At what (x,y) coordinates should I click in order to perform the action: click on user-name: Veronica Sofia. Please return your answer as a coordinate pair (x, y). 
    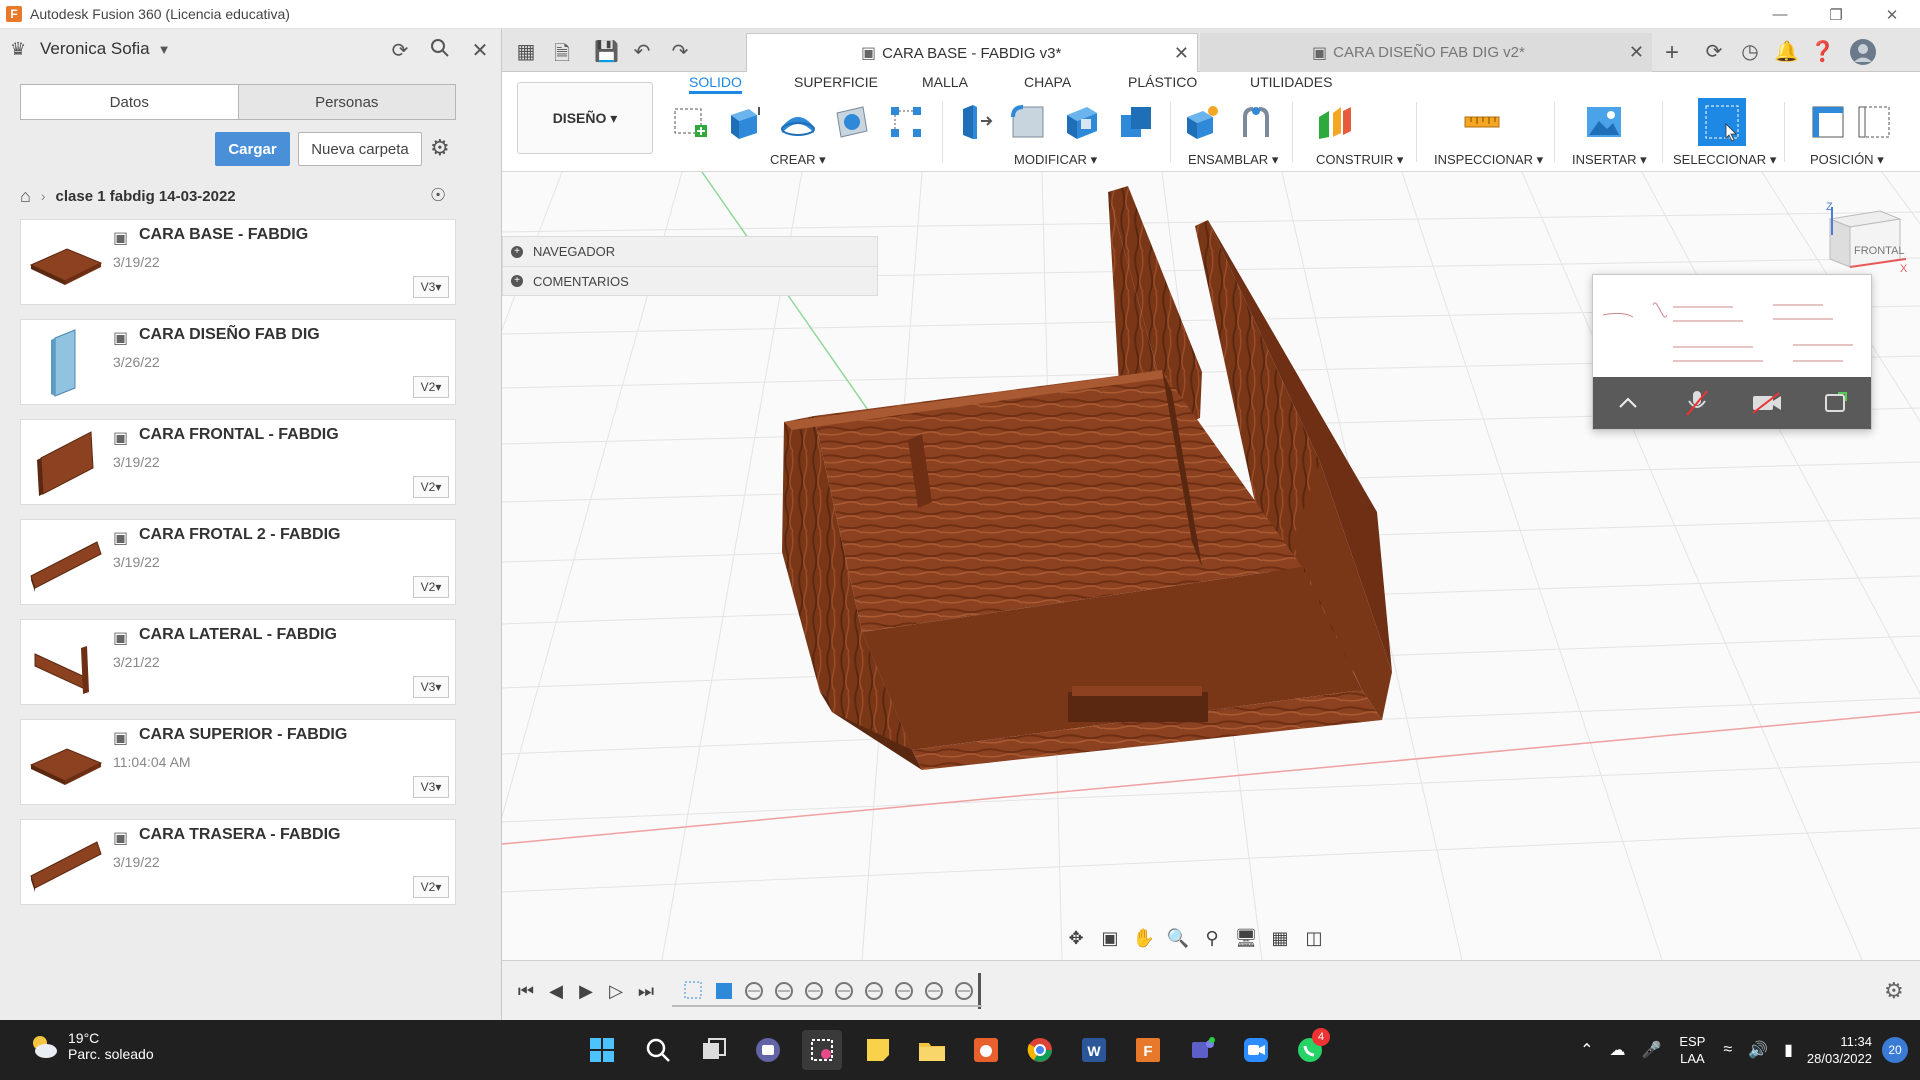
    Looking at the image, I should click on (95, 49).